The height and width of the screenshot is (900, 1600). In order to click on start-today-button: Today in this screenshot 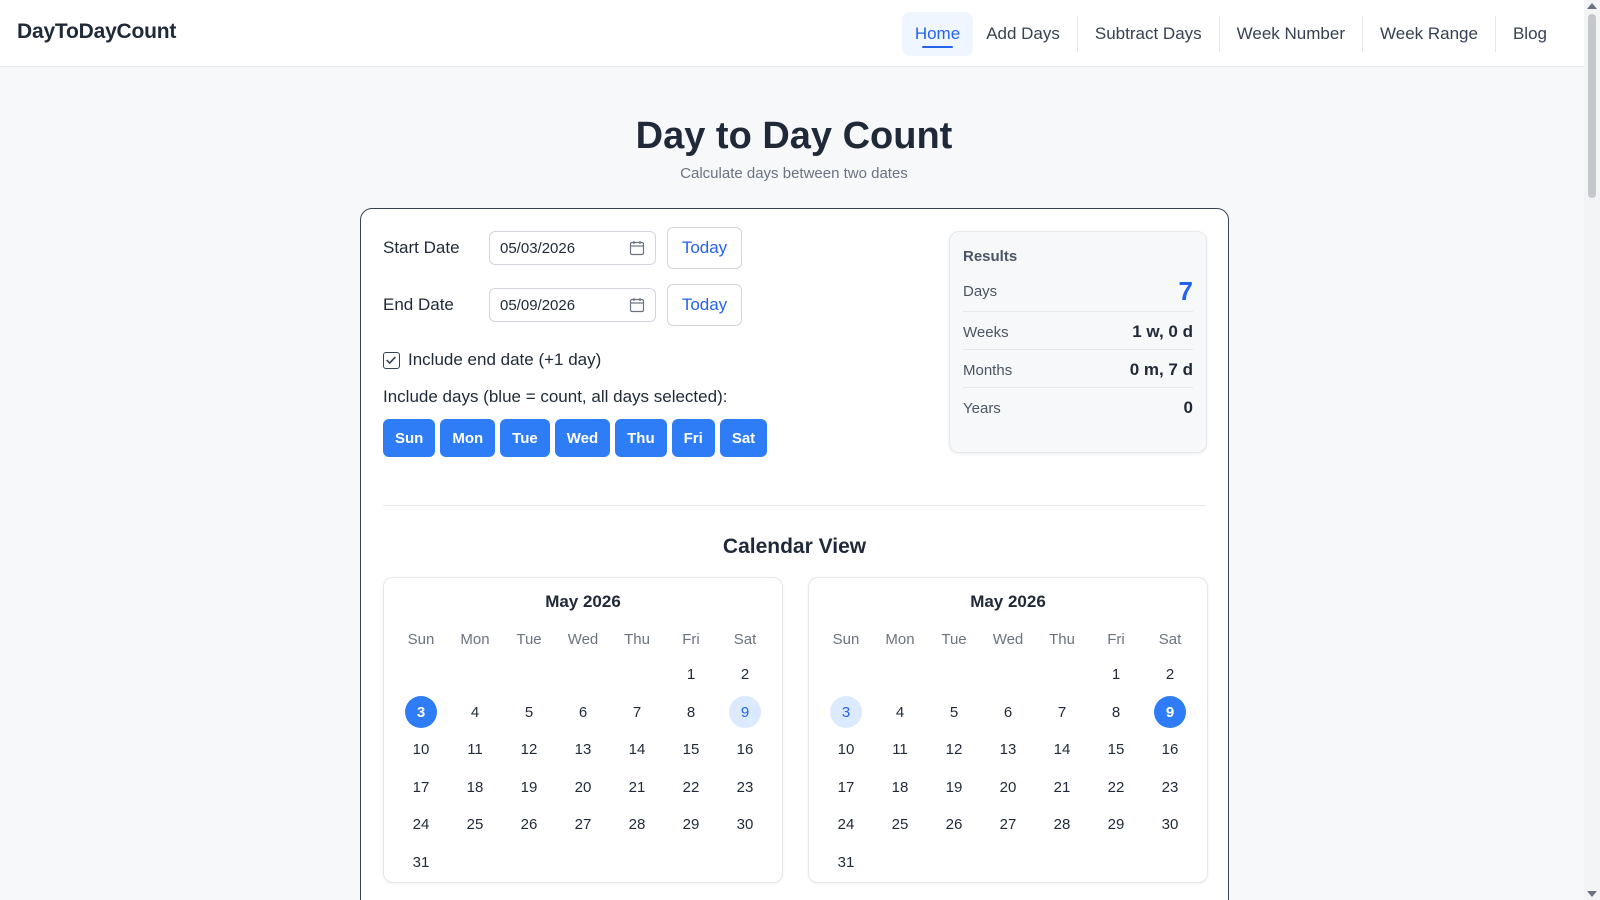, I will do `click(704, 248)`.